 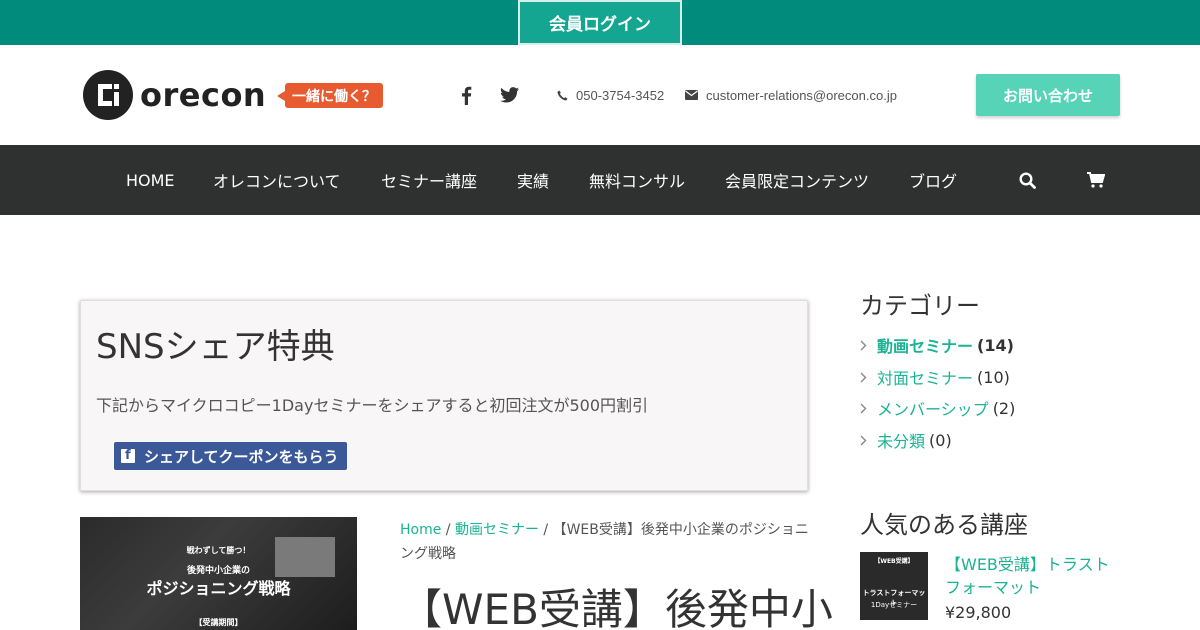 I want to click on share-description: 下記からマイクロコピー1Dayセミナーをシェアすると初回注文が500円割引, so click(x=372, y=405).